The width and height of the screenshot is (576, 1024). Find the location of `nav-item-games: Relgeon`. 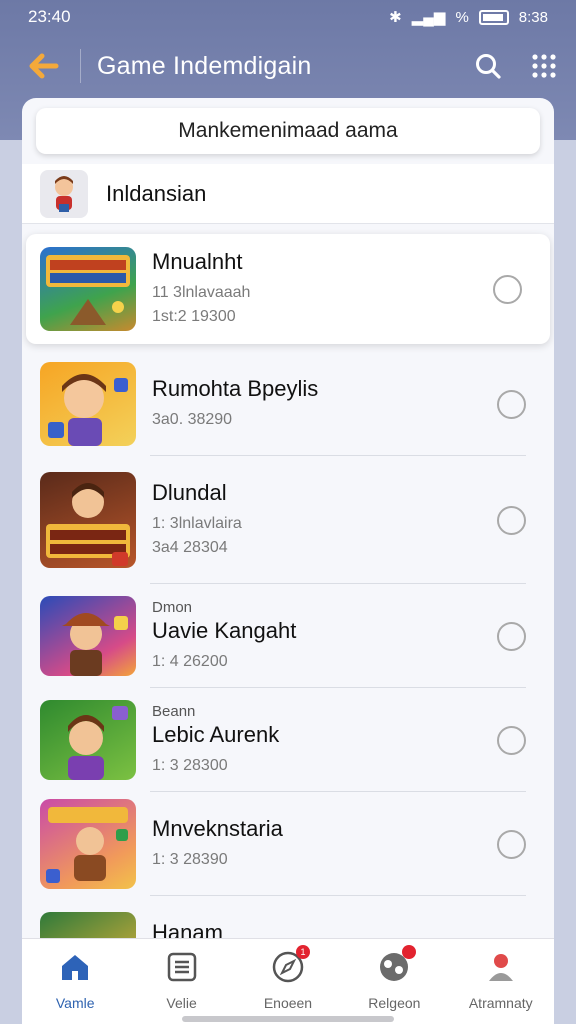

nav-item-games: Relgeon is located at coordinates (394, 978).